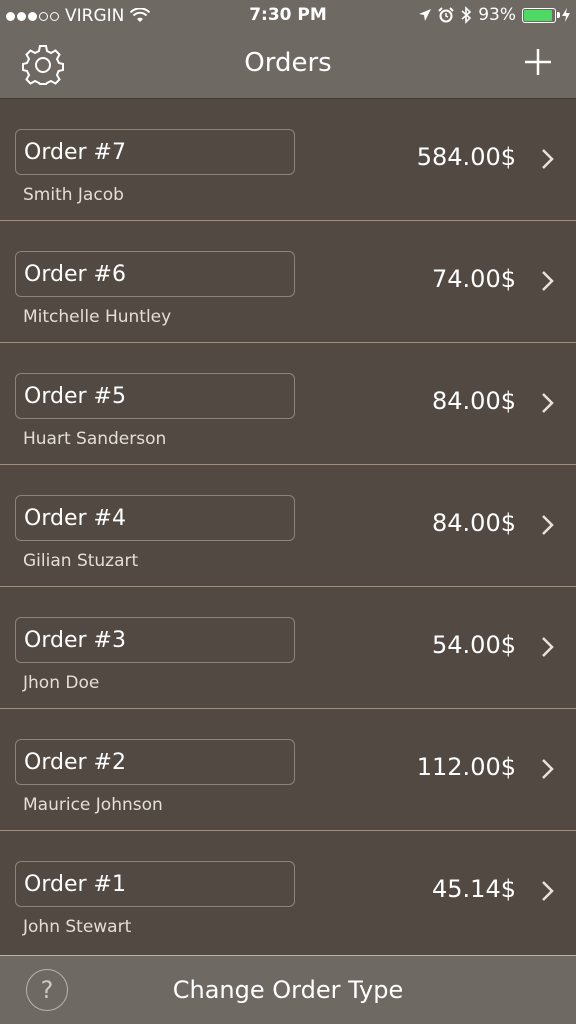 Image resolution: width=576 pixels, height=1024 pixels. What do you see at coordinates (155, 274) in the screenshot?
I see `order-title: Order #6` at bounding box center [155, 274].